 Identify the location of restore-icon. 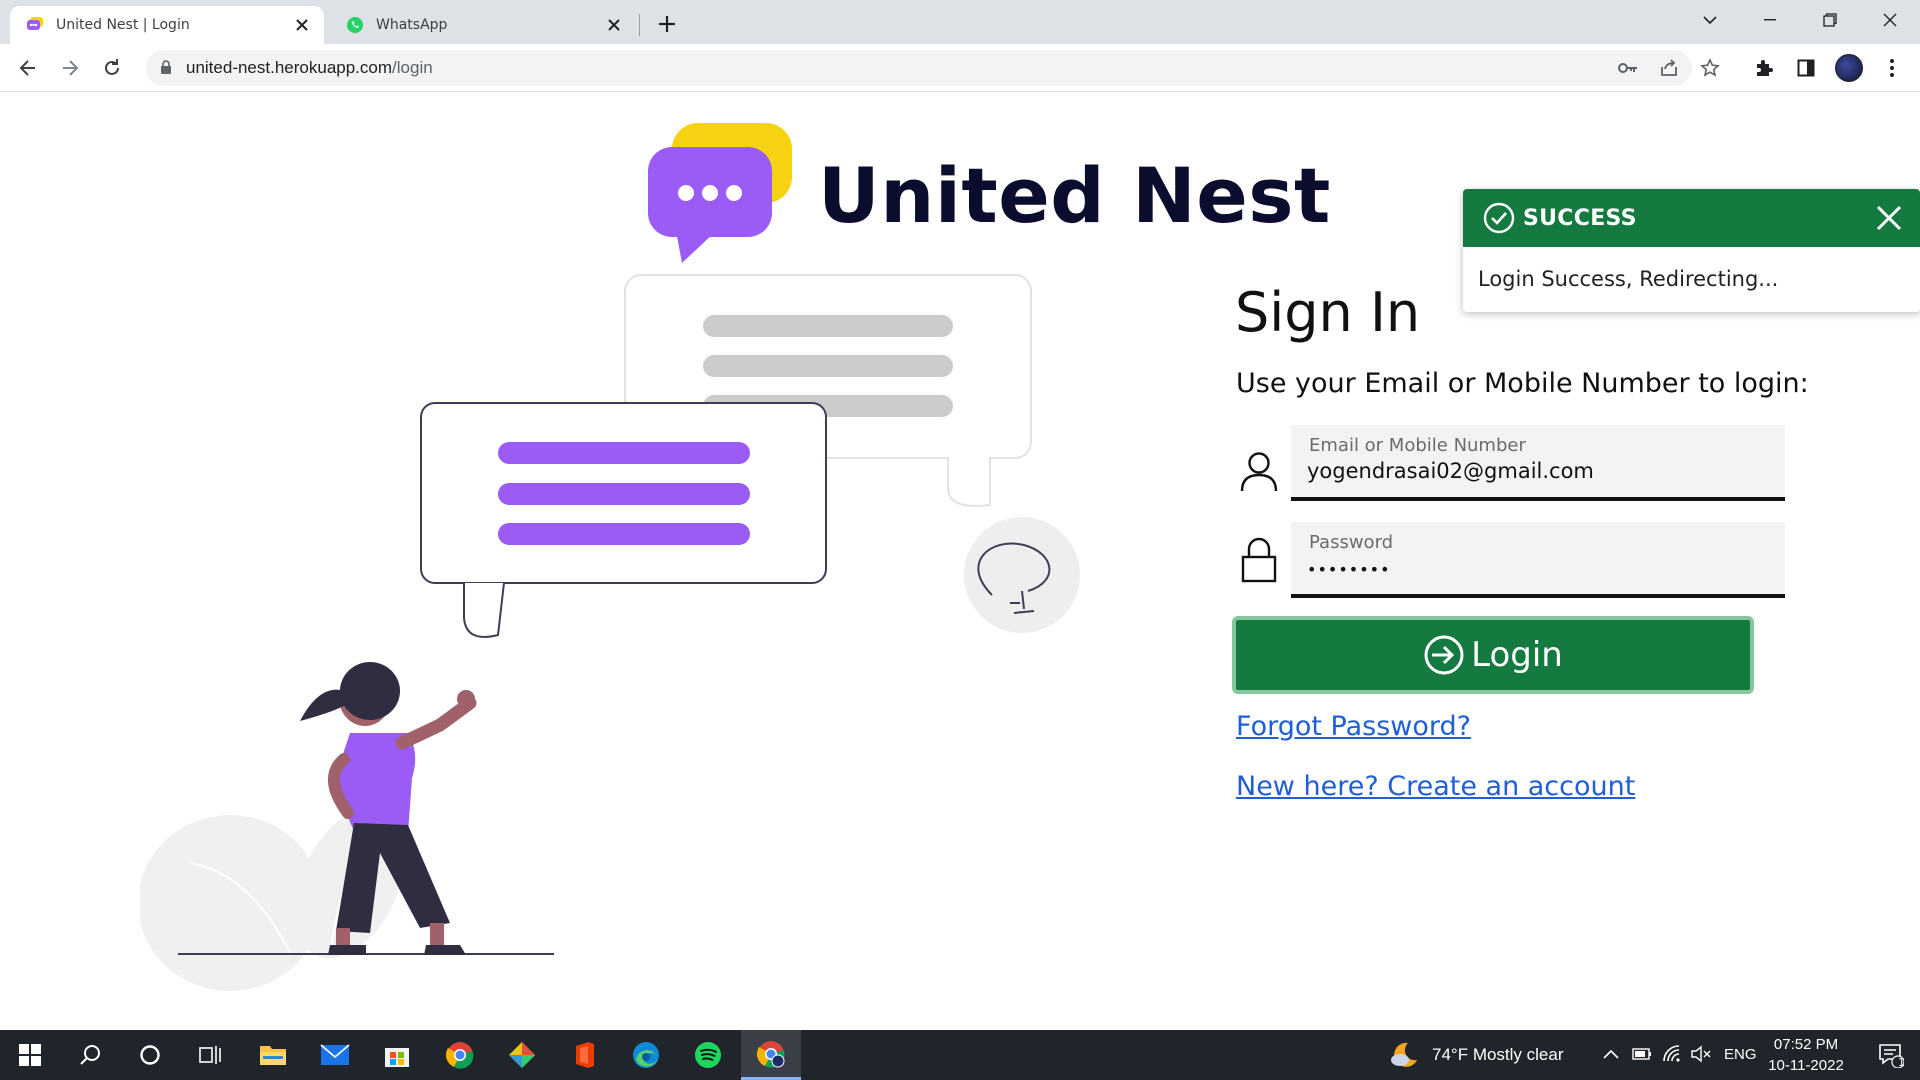
(1830, 20).